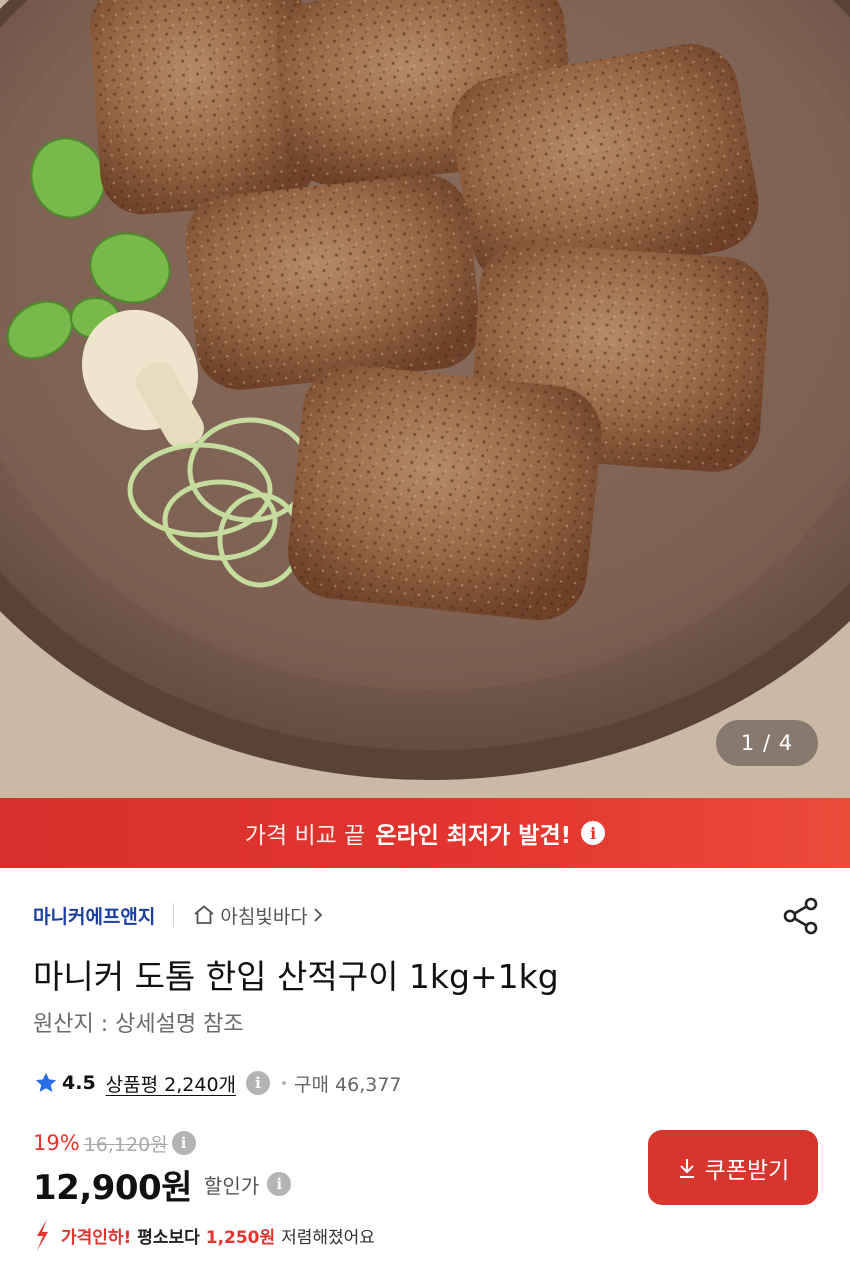 This screenshot has width=850, height=1263. What do you see at coordinates (767, 743) in the screenshot?
I see `image-page-indicator: 1 / 4` at bounding box center [767, 743].